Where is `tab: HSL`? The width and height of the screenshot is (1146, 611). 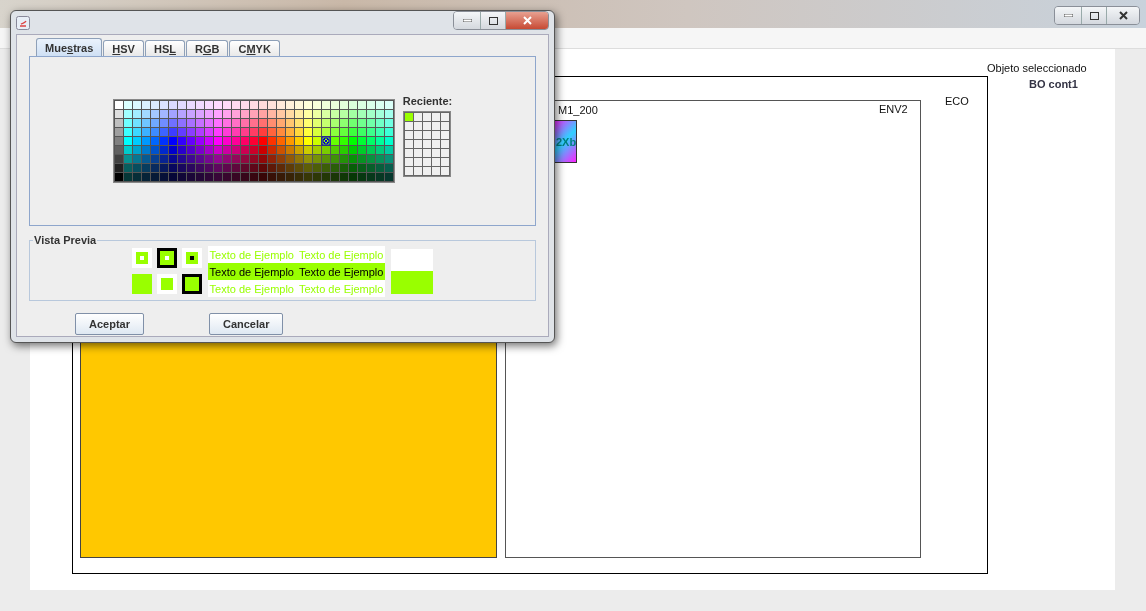
tab: HSL is located at coordinates (164, 48).